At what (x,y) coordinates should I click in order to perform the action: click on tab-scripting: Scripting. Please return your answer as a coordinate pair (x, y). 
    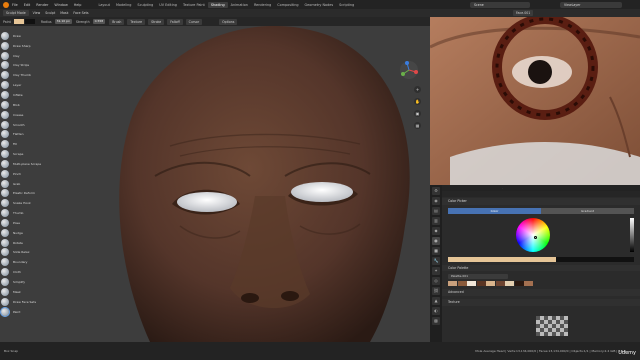
    Looking at the image, I should click on (346, 5).